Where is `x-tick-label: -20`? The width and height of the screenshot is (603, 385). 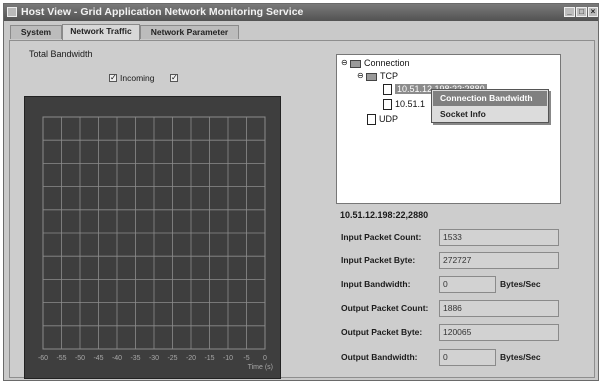 x-tick-label: -20 is located at coordinates (191, 358).